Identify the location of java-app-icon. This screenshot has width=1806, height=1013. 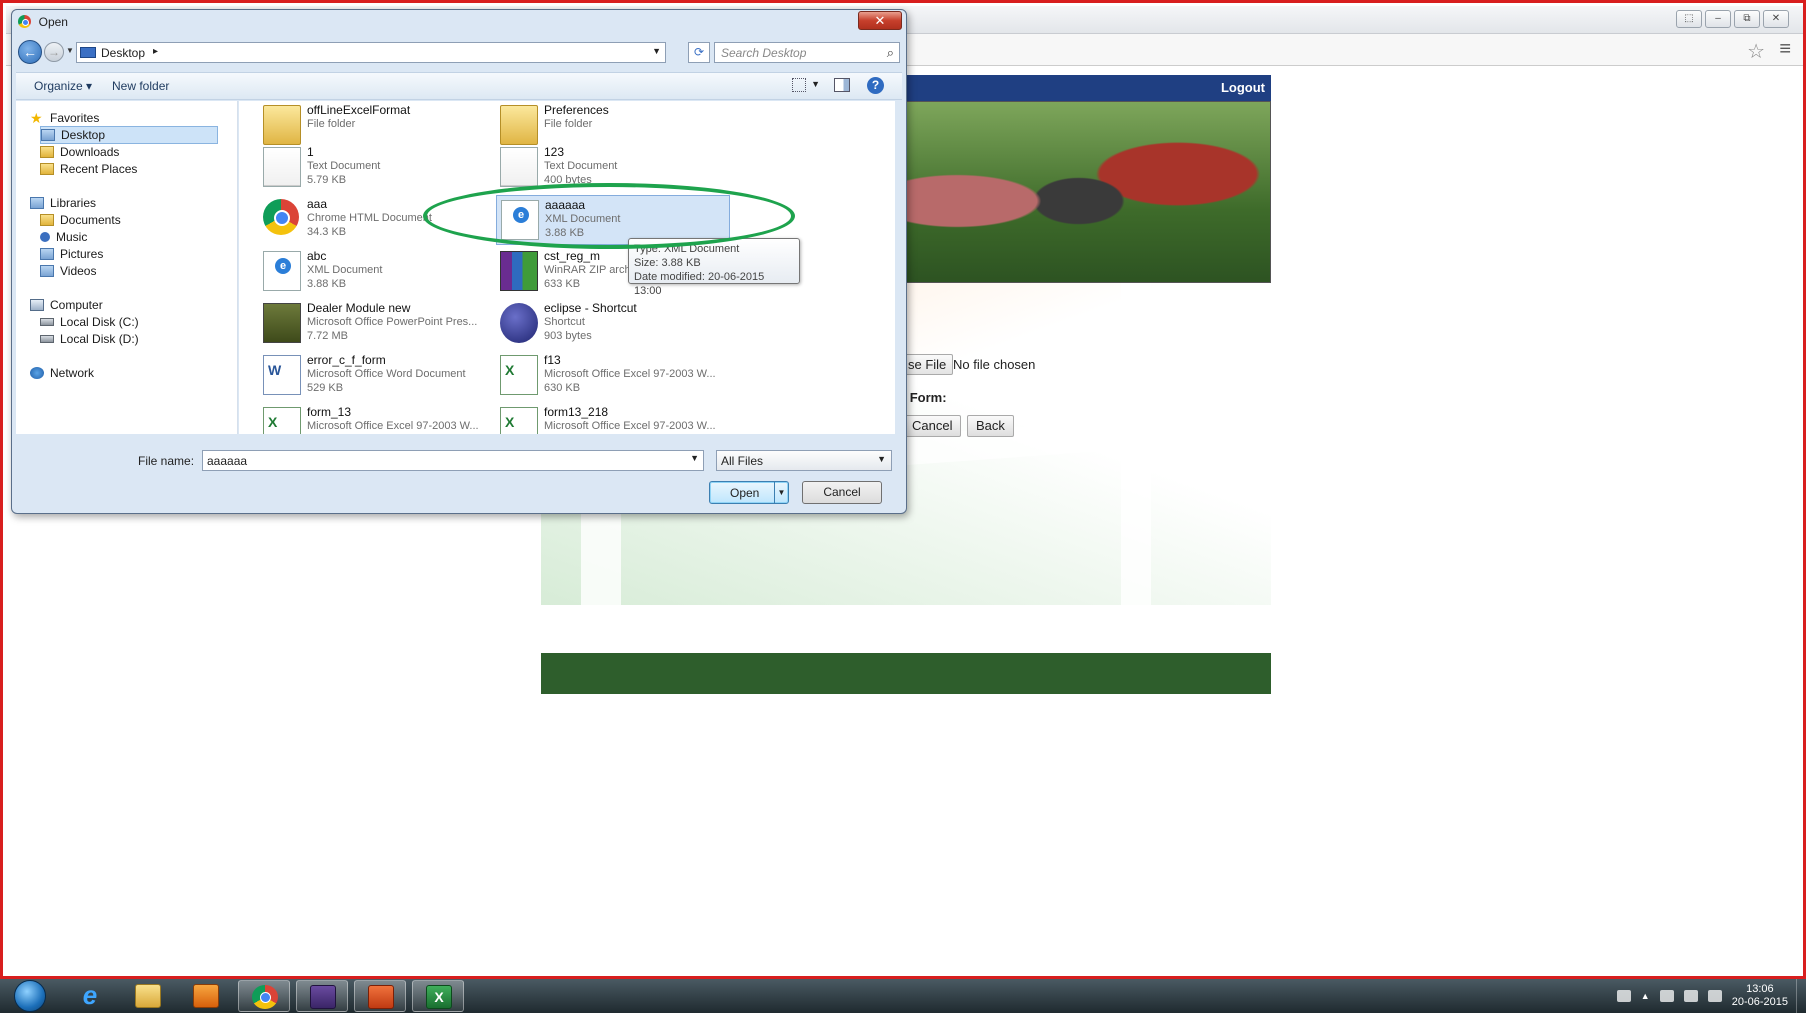
(323, 997).